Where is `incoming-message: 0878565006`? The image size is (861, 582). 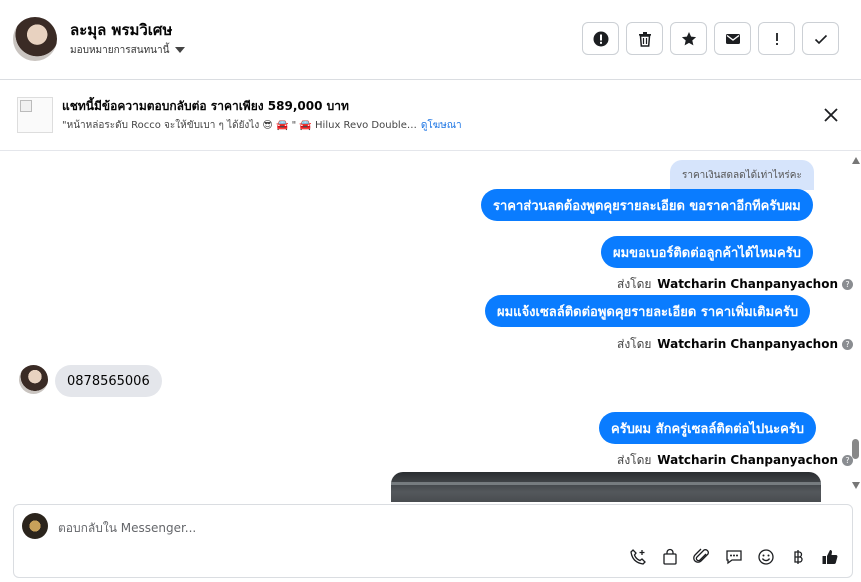
incoming-message: 0878565006 is located at coordinates (108, 381).